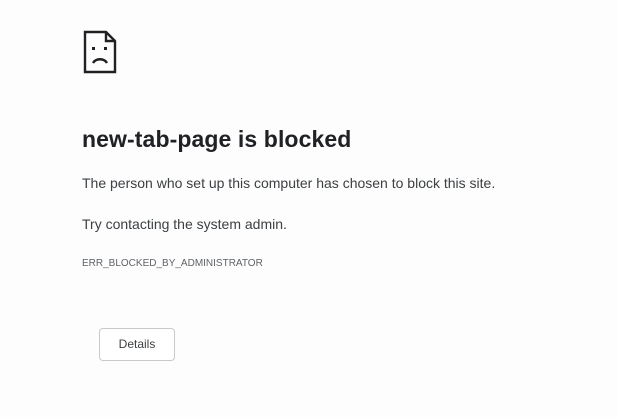 This screenshot has width=617, height=417. What do you see at coordinates (100, 52) in the screenshot?
I see `sad-page-icon` at bounding box center [100, 52].